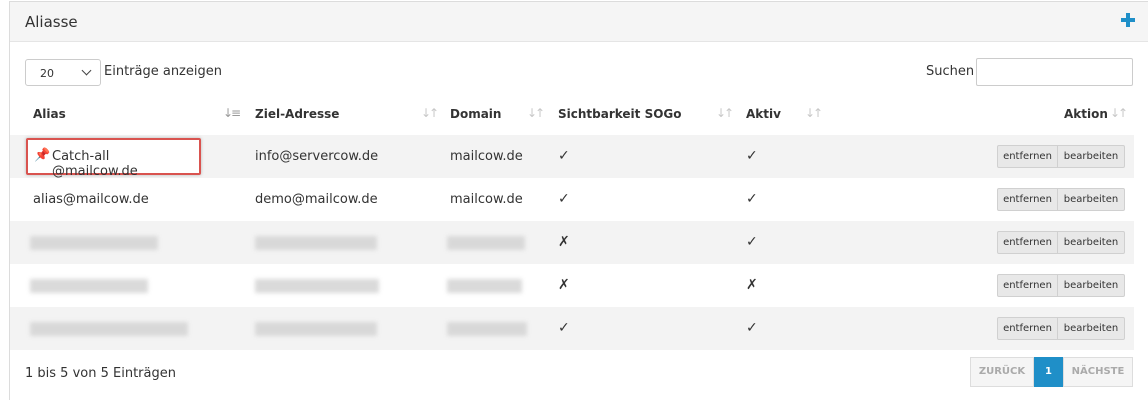 The height and width of the screenshot is (400, 1148). I want to click on prev-page-button: ZURÜCK, so click(1002, 372).